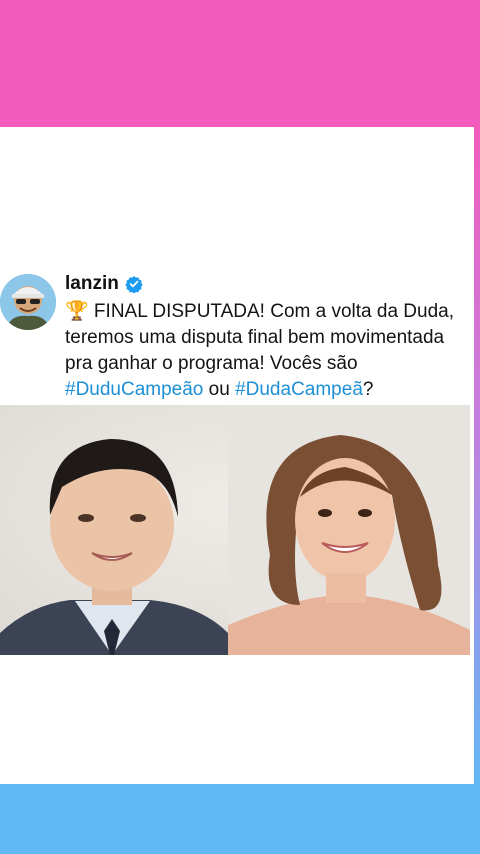 The height and width of the screenshot is (854, 480). Describe the element at coordinates (477, 455) in the screenshot. I see `right-gradient-strip` at that location.